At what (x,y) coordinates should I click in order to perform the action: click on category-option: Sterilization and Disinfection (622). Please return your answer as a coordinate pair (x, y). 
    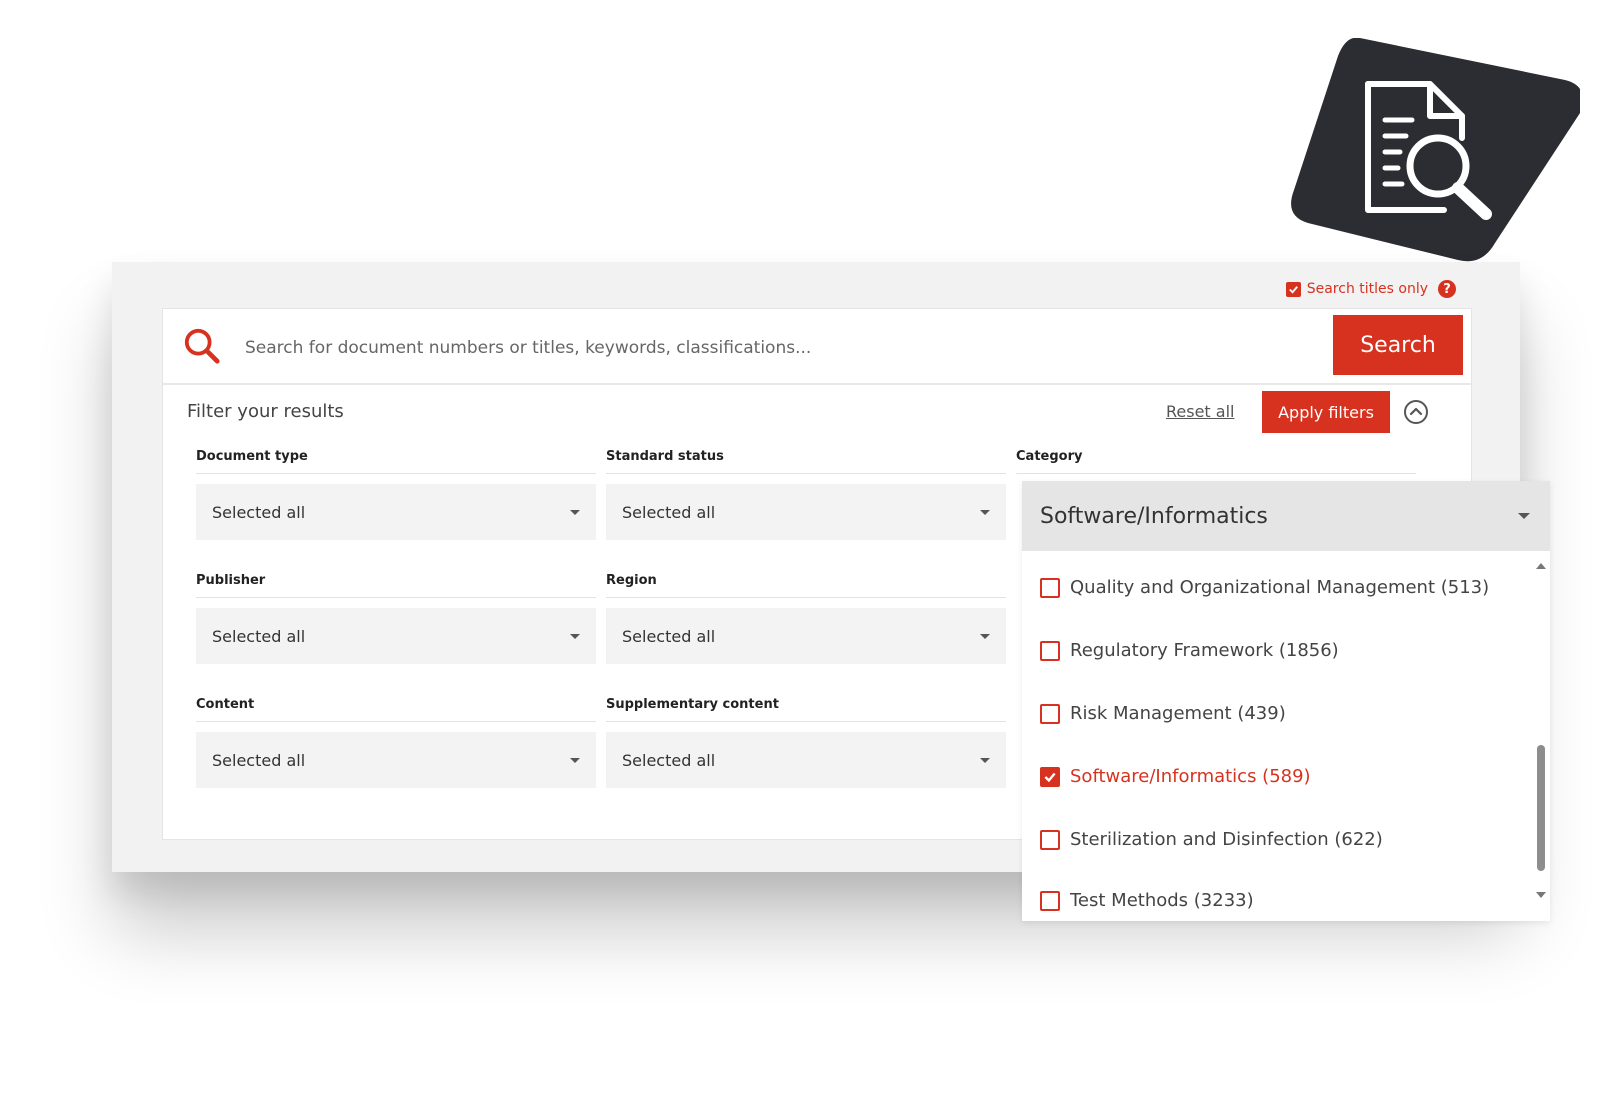
    Looking at the image, I should click on (1211, 839).